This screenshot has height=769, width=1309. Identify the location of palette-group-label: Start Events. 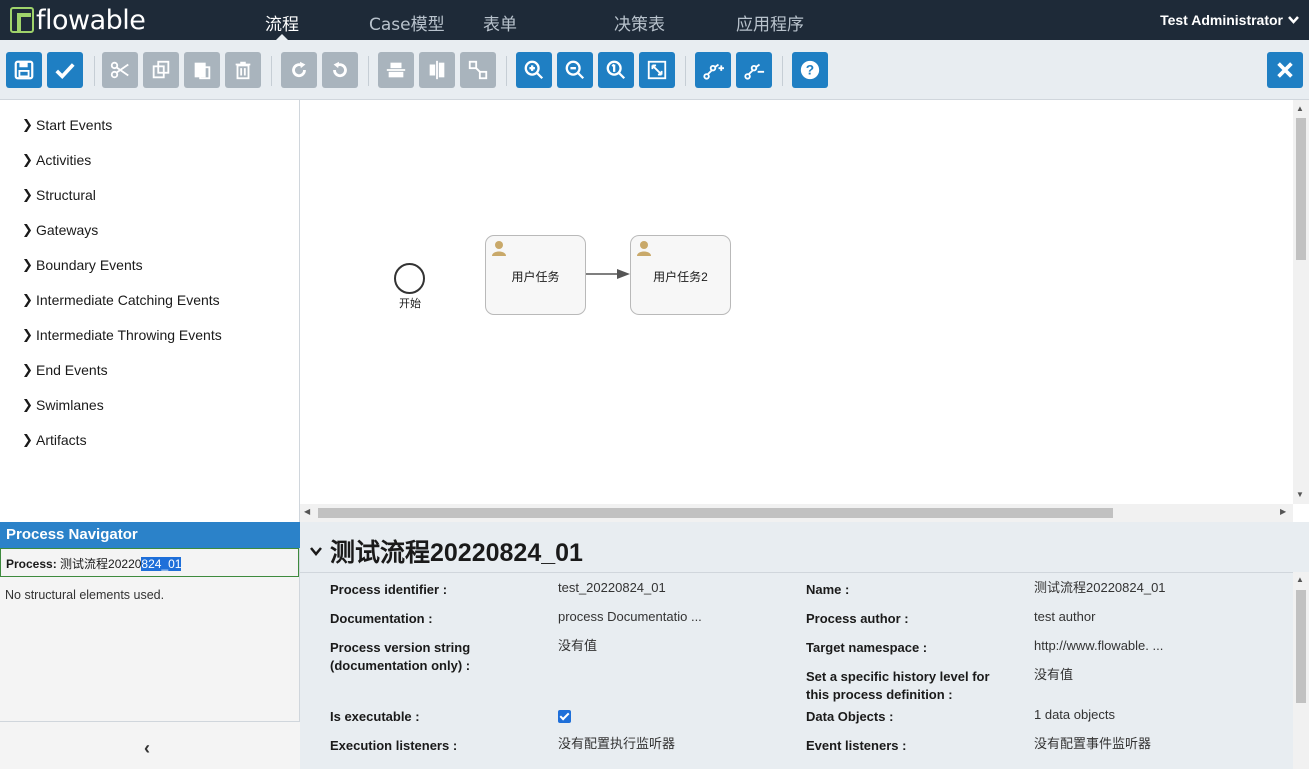
(74, 125).